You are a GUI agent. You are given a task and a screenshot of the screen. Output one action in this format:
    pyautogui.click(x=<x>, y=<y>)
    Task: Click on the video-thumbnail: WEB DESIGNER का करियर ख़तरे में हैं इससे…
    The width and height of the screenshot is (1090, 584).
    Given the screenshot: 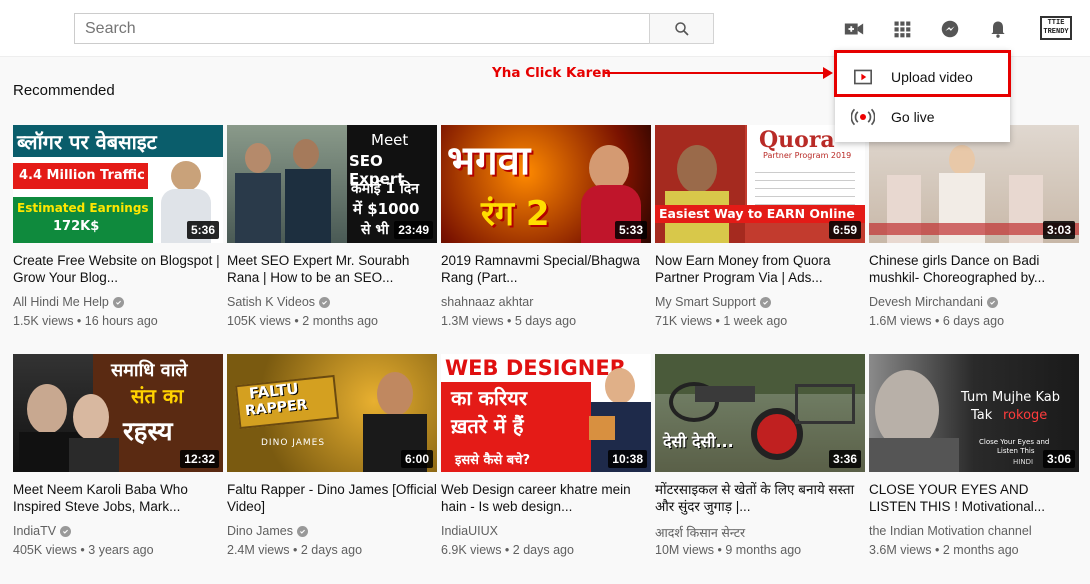 What is the action you would take?
    pyautogui.click(x=546, y=413)
    